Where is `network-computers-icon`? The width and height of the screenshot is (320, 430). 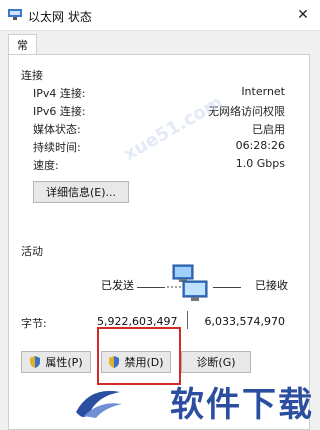 network-computers-icon is located at coordinates (187, 282).